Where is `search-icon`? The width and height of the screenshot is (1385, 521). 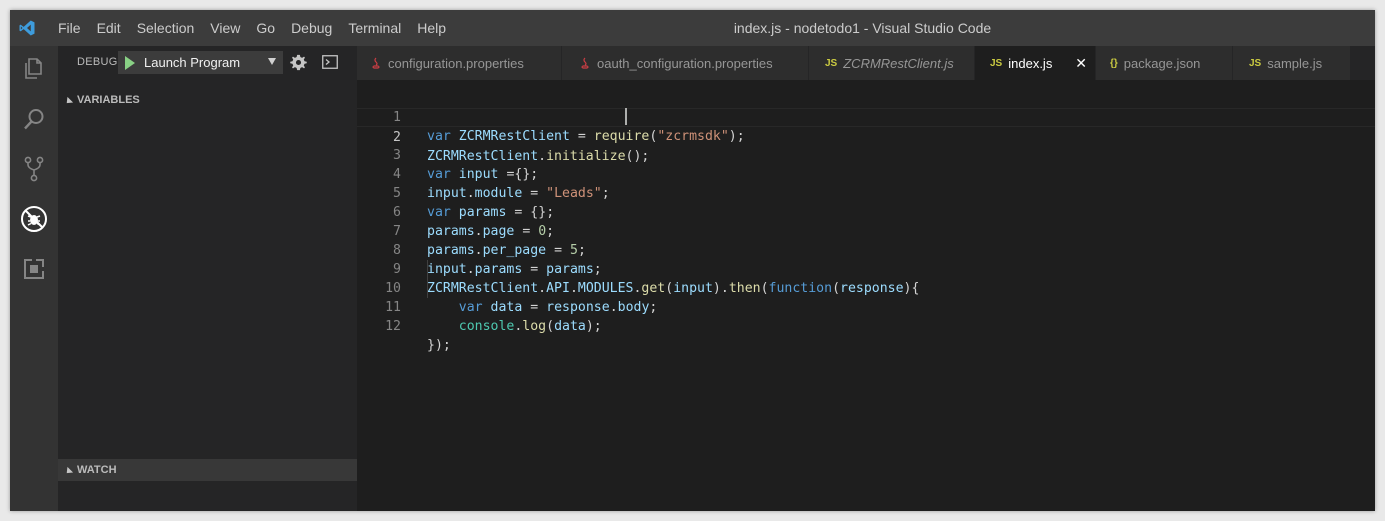
search-icon is located at coordinates (34, 119).